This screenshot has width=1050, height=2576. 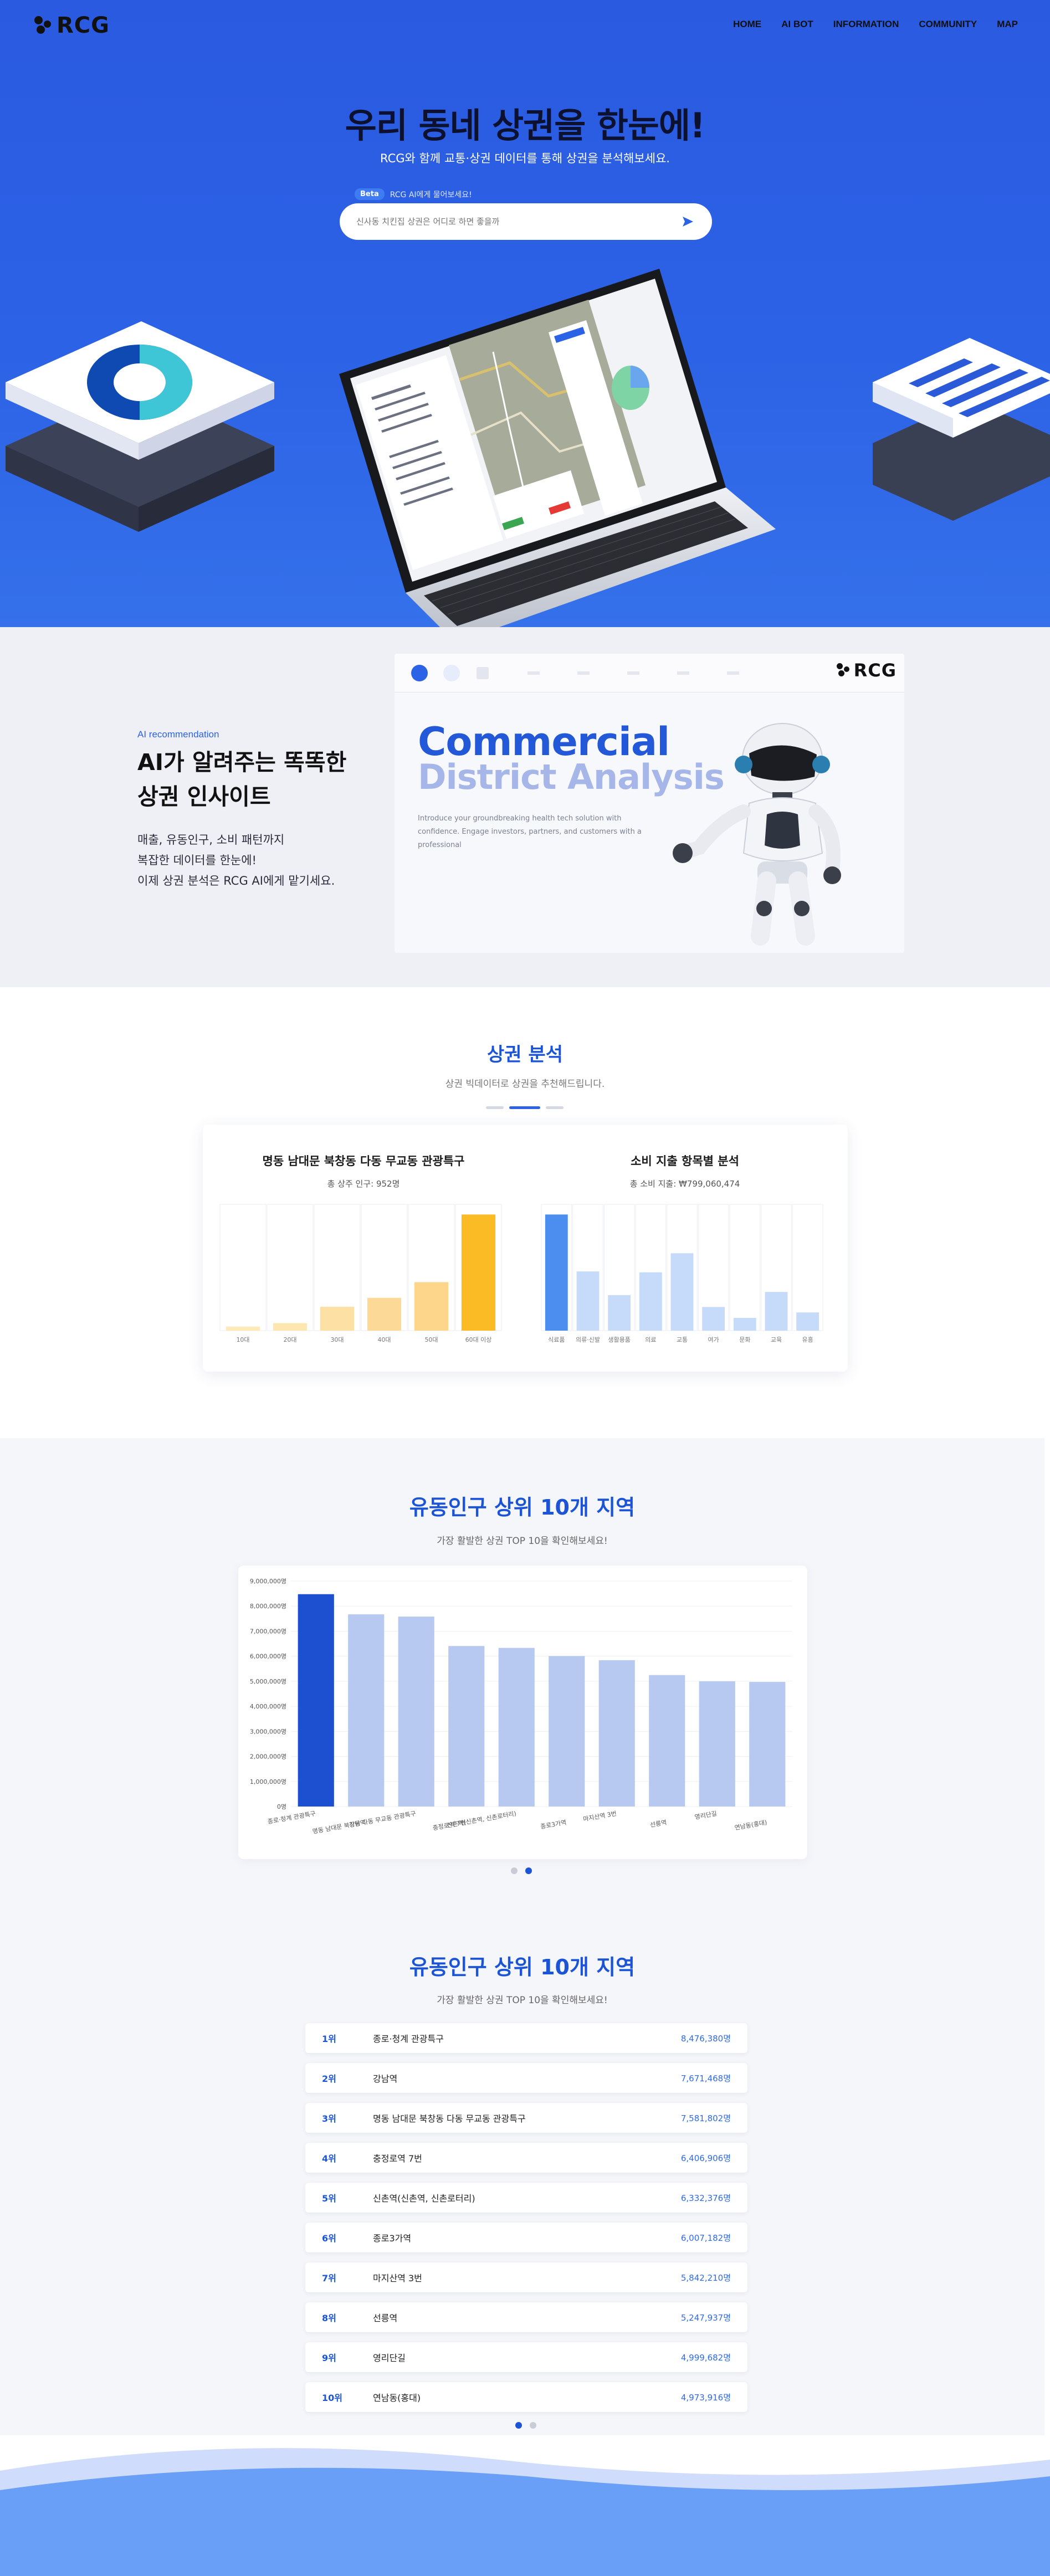 I want to click on home-icon, so click(x=483, y=673).